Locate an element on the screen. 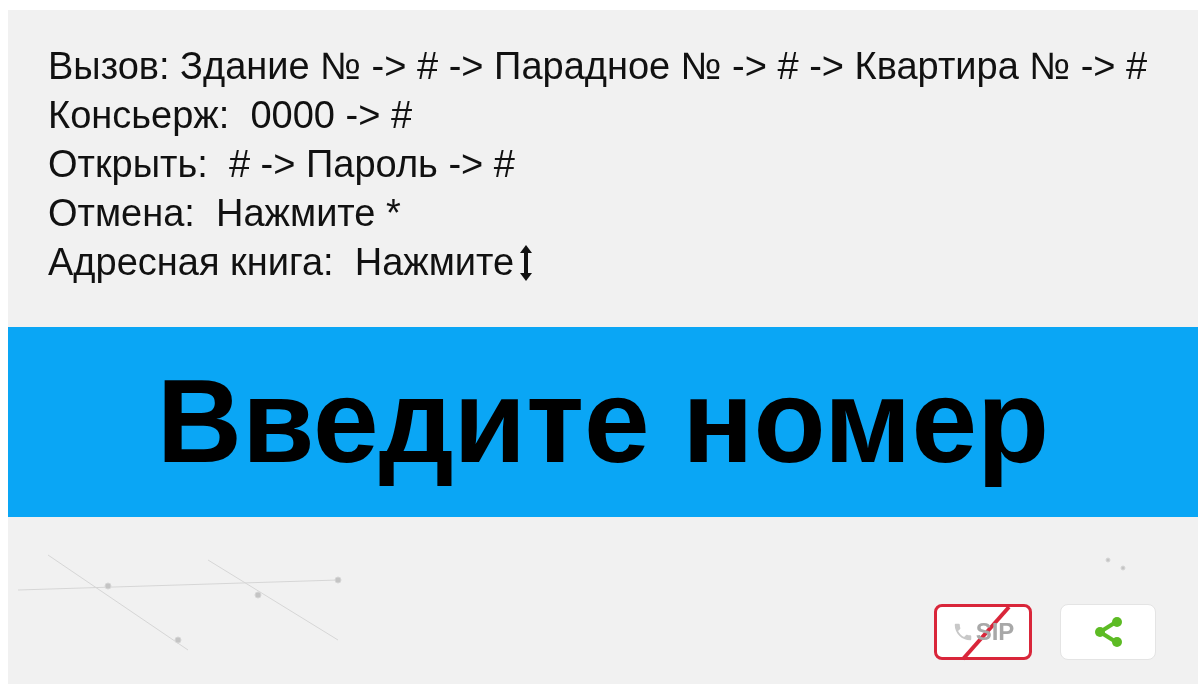  share-button is located at coordinates (1108, 632).